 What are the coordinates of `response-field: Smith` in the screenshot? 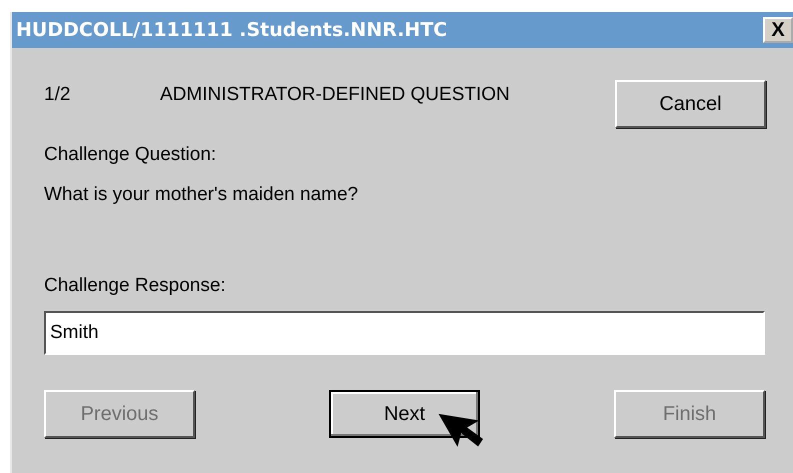 It's located at (404, 333).